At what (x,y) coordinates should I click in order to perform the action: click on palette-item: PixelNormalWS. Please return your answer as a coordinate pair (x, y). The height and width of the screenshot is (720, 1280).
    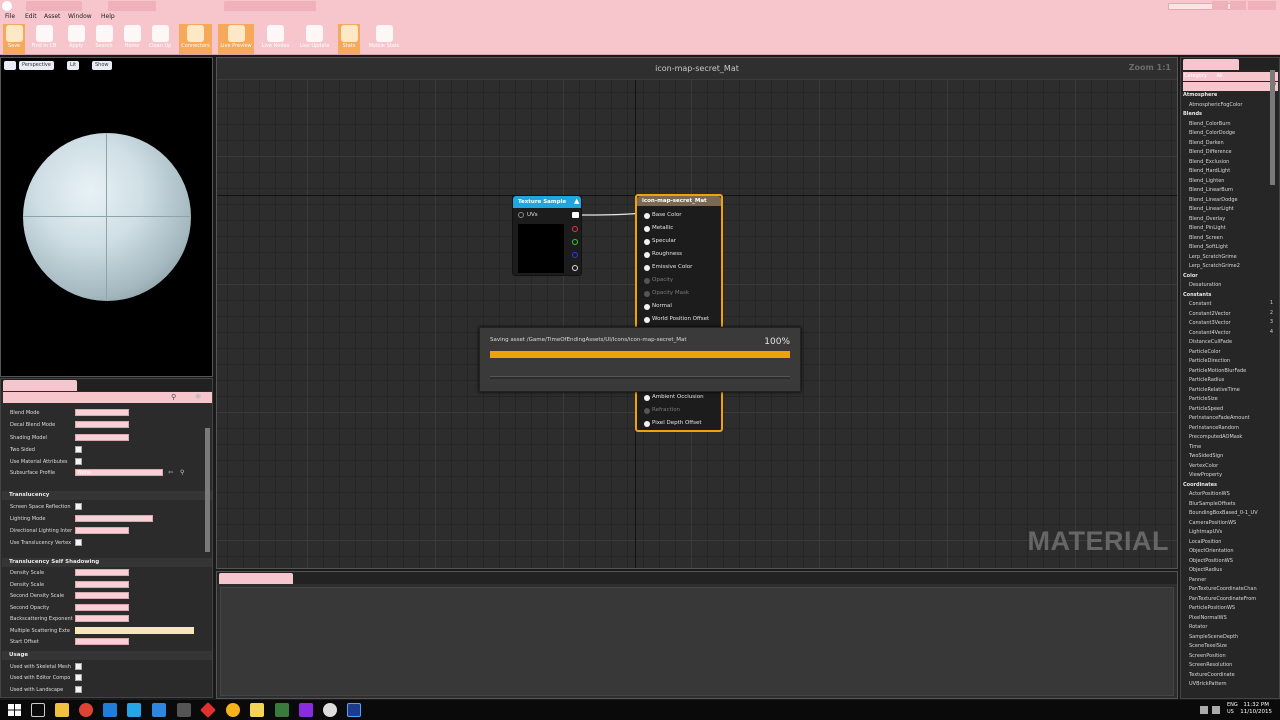
    Looking at the image, I should click on (1208, 618).